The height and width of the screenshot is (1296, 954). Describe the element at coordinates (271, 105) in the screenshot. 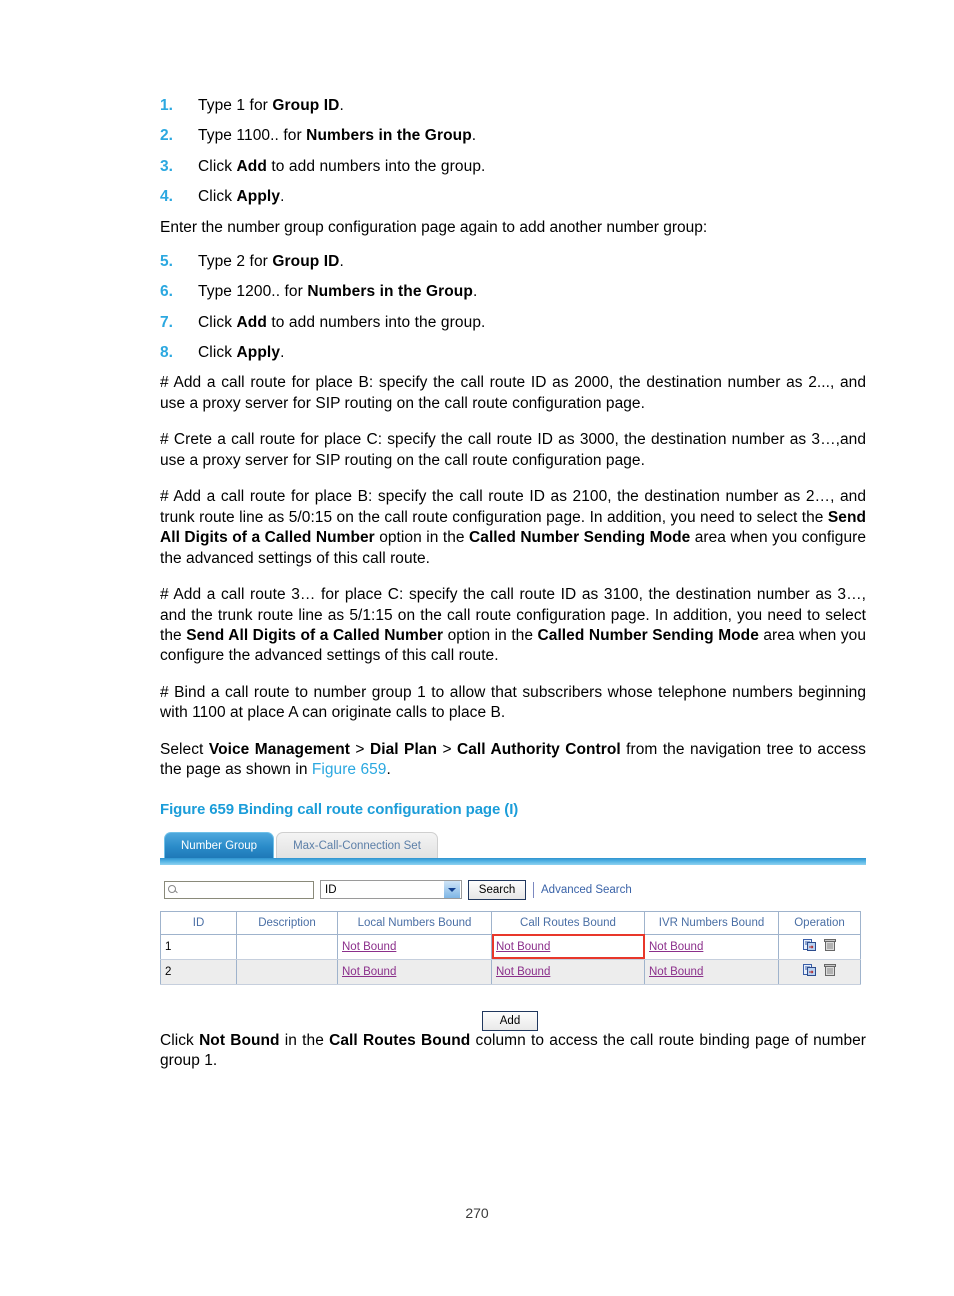

I see `step-text: Type 1 for Group ID.` at that location.